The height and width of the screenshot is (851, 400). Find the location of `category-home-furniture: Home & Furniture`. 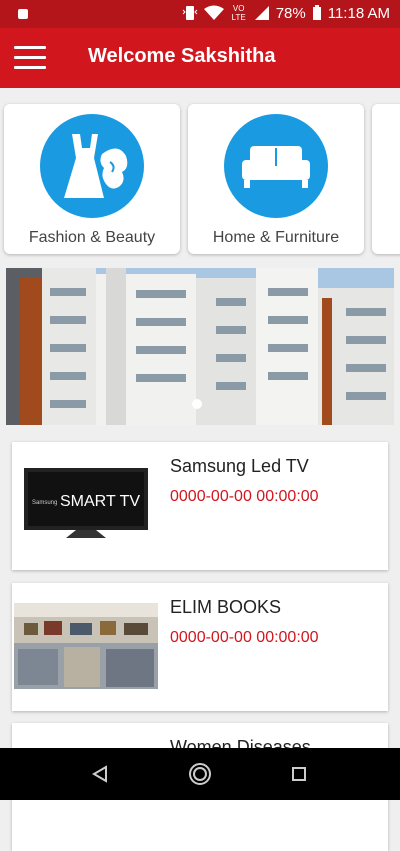

category-home-furniture: Home & Furniture is located at coordinates (276, 179).